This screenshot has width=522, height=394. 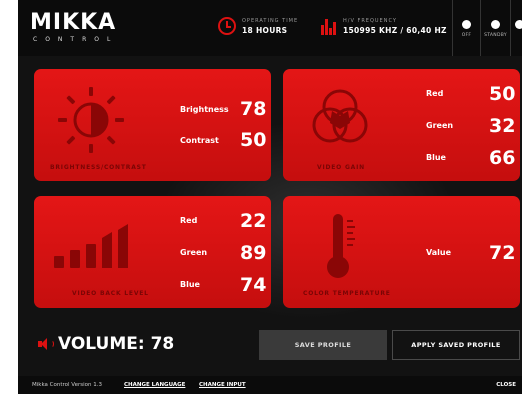 I want to click on gain-green-value: 32, so click(x=502, y=126).